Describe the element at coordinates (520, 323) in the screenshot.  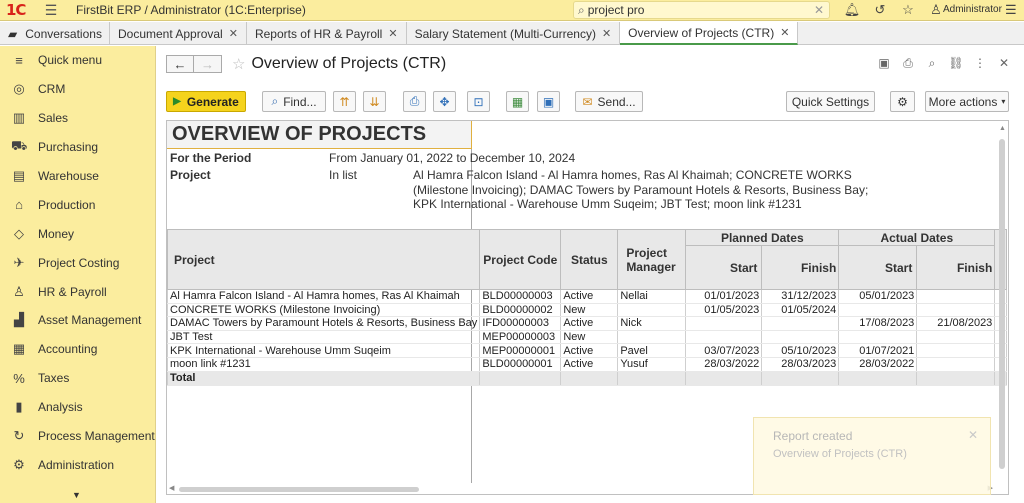
I see `cell-code: IFD00000003` at that location.